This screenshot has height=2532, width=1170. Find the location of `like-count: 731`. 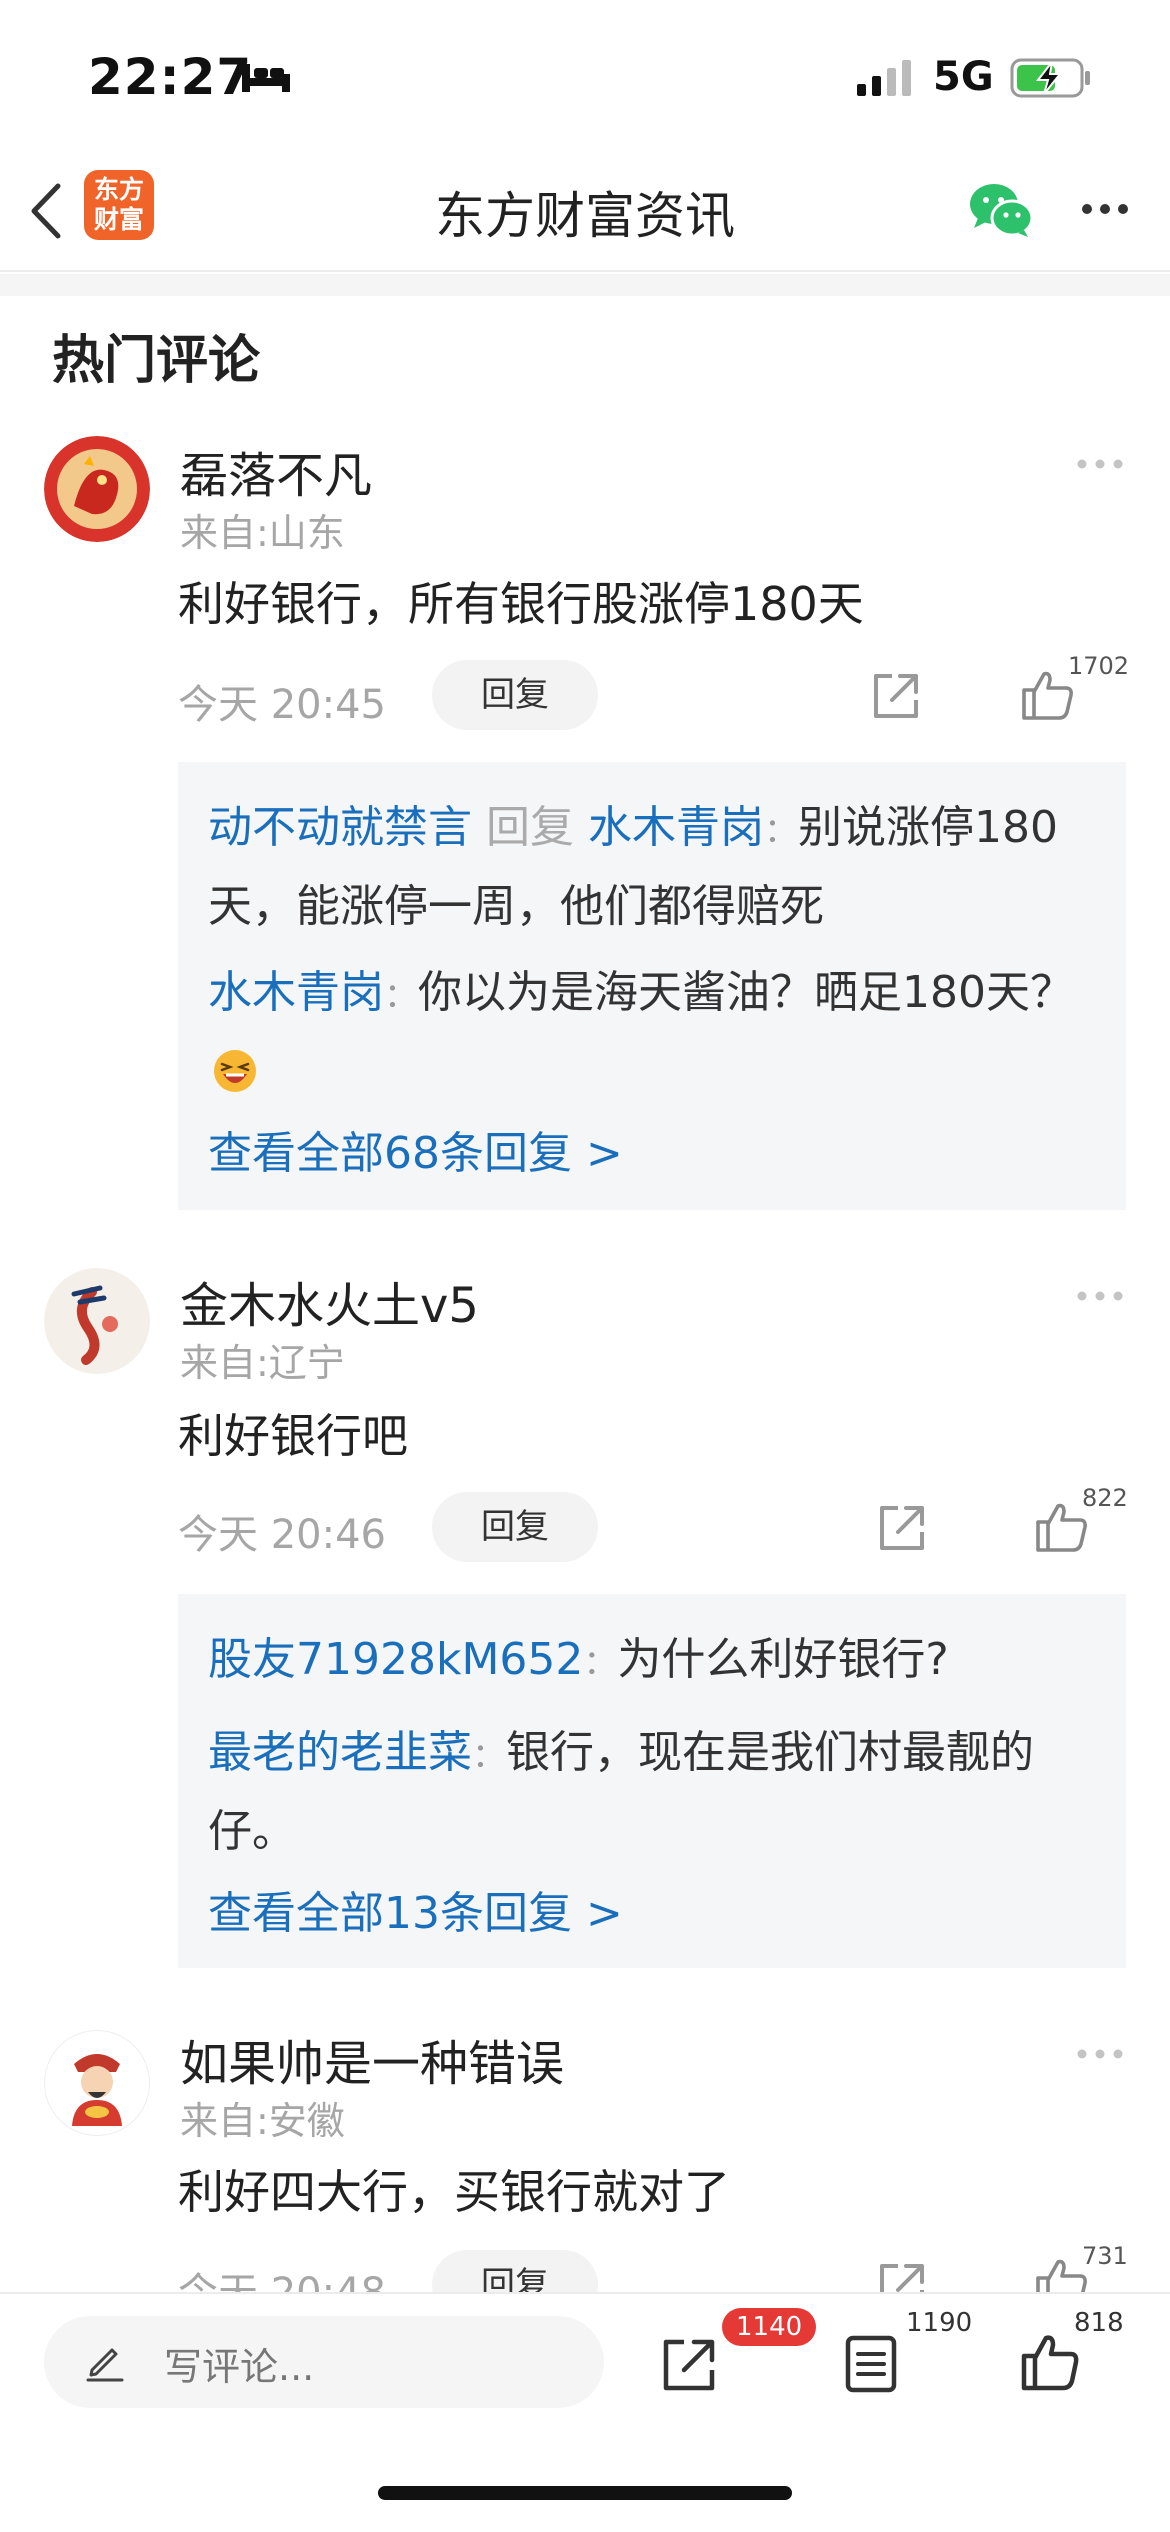

like-count: 731 is located at coordinates (1105, 2256).